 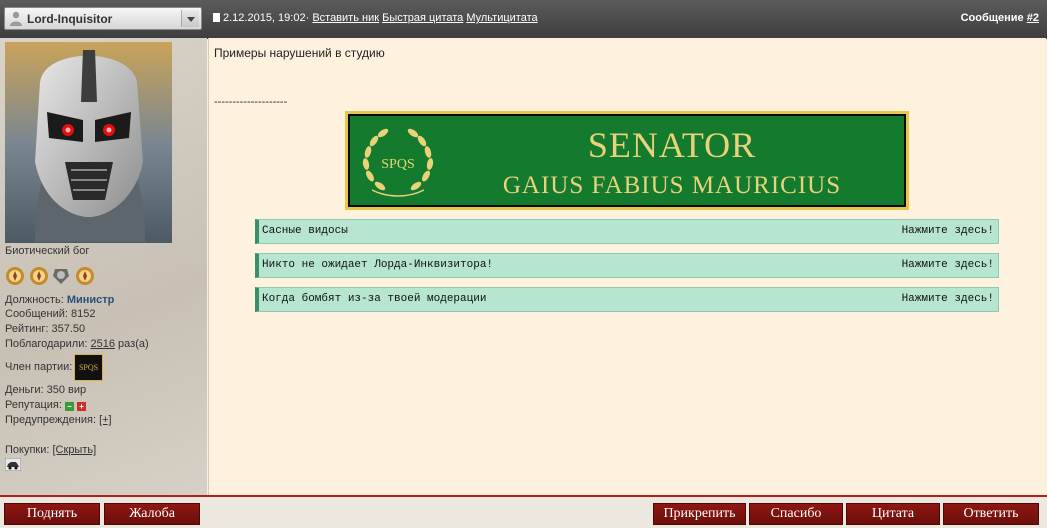 What do you see at coordinates (1033, 18) in the screenshot?
I see `message-number-link: #2` at bounding box center [1033, 18].